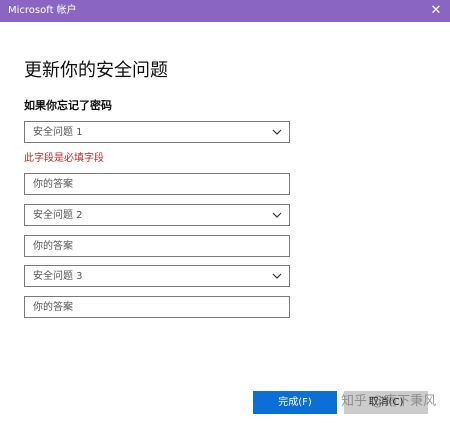  Describe the element at coordinates (53, 184) in the screenshot. I see `answer-1-placeholder: 你的答案` at that location.